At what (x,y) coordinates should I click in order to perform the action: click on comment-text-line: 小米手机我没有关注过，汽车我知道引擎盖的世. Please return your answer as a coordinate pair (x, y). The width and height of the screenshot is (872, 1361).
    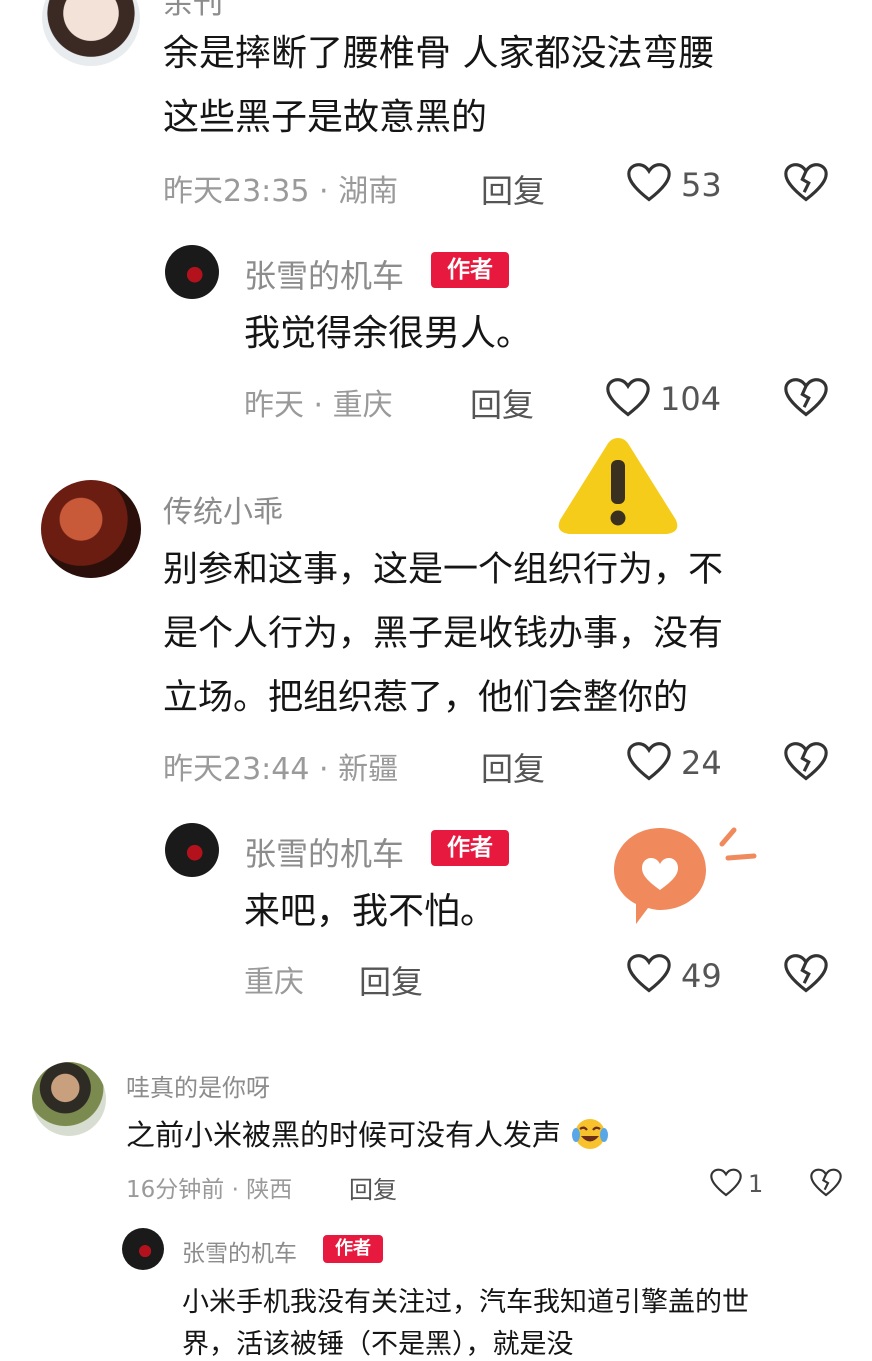
    Looking at the image, I should click on (465, 1302).